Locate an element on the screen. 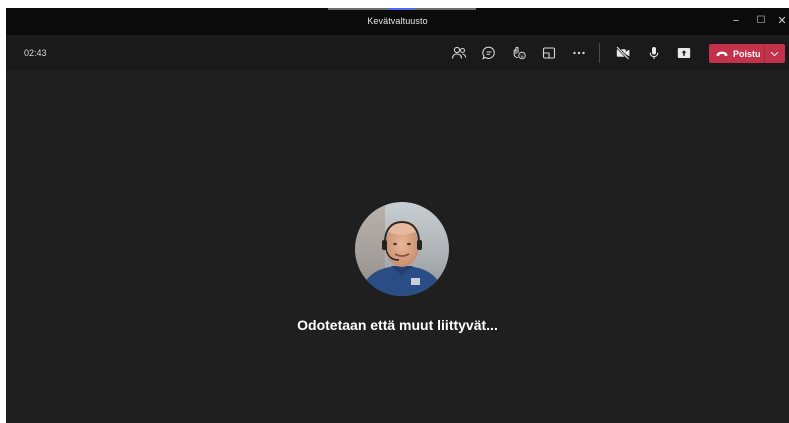 This screenshot has height=423, width=789. title-bar-accent-blue is located at coordinates (401, 9).